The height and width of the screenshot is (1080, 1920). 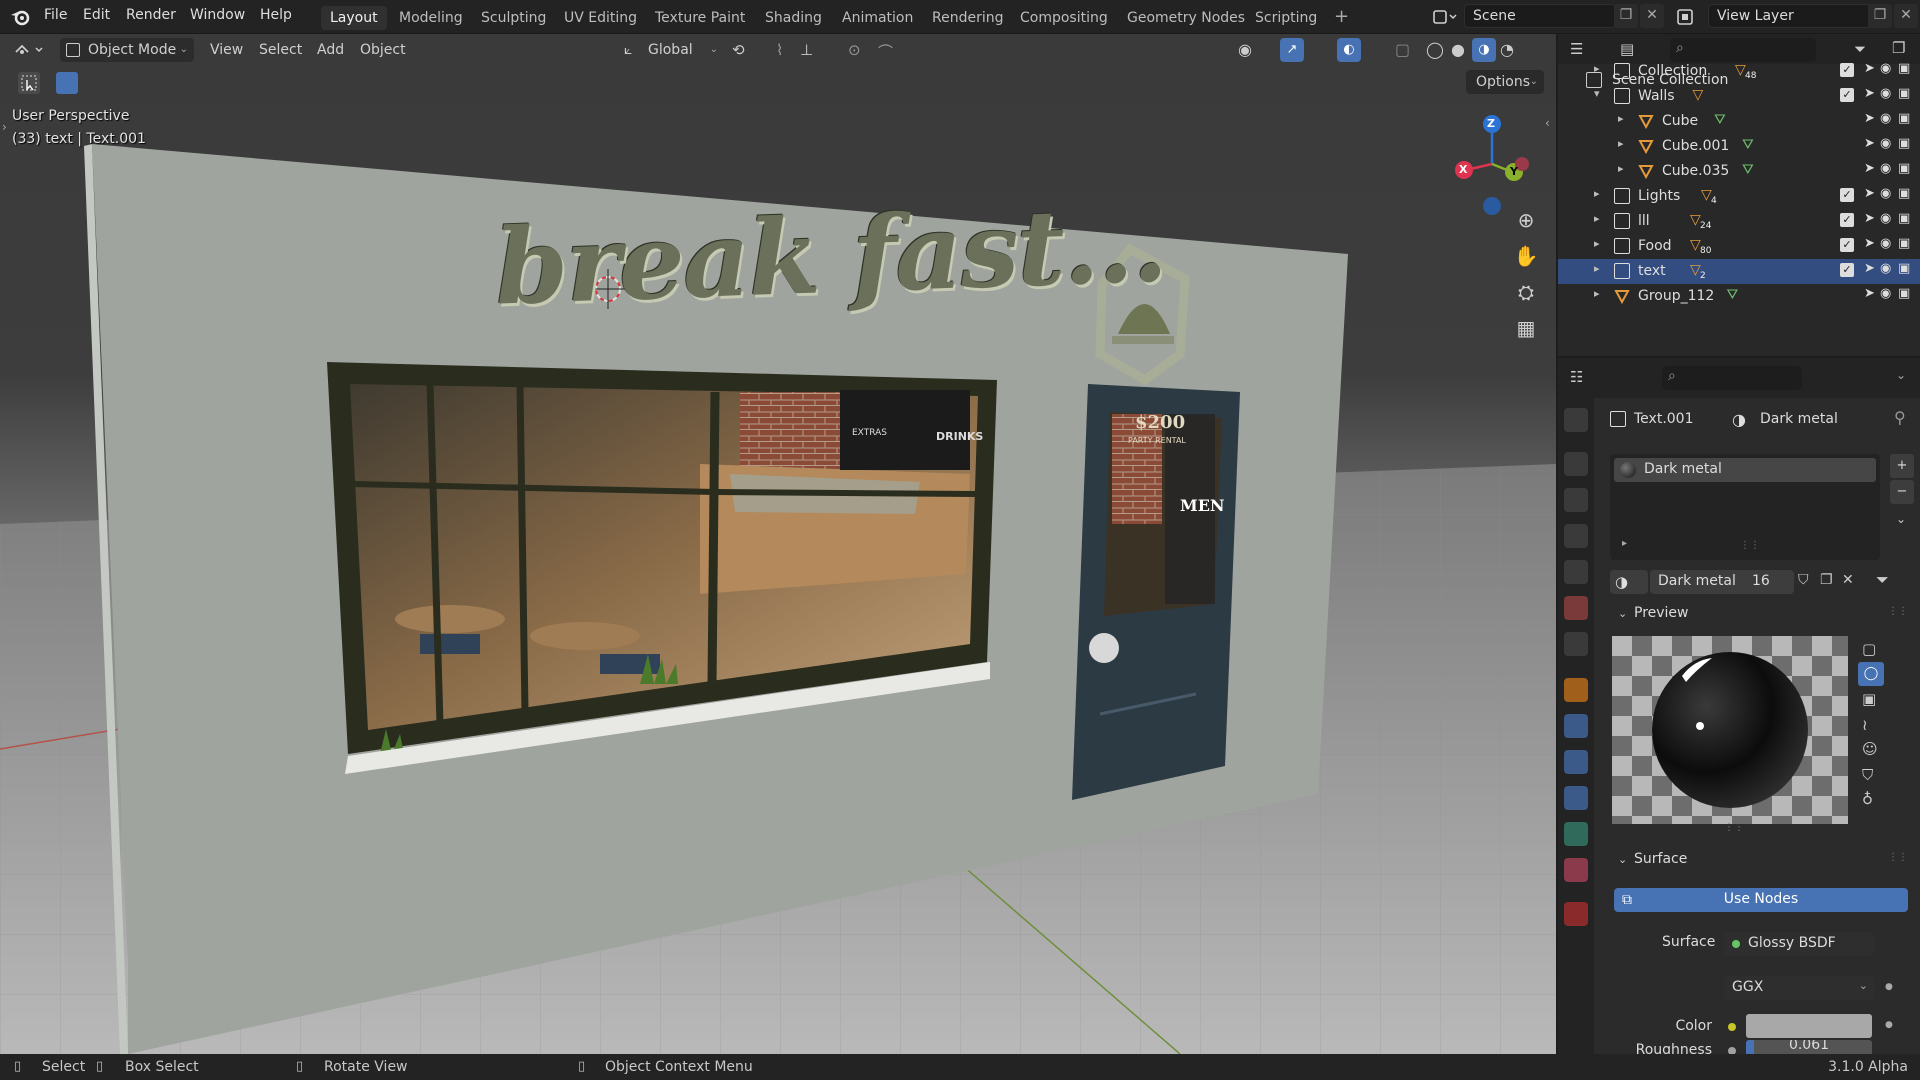 What do you see at coordinates (806, 50) in the screenshot?
I see `snap-target-icon: ⊥` at bounding box center [806, 50].